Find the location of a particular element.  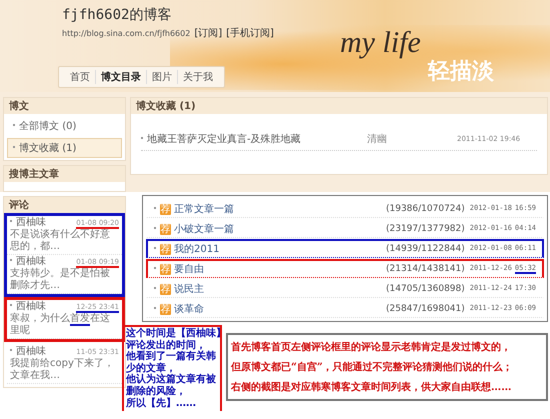

nav-tab: 图片 is located at coordinates (161, 77).